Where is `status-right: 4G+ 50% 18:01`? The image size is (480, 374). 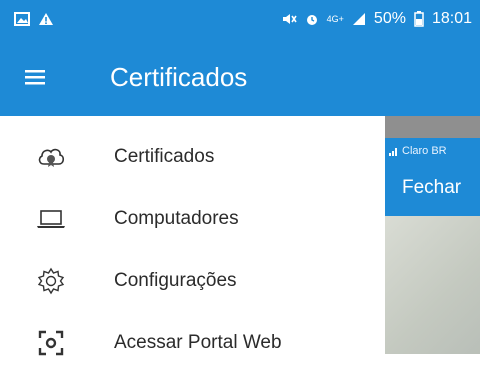
status-right: 4G+ 50% 18:01 is located at coordinates (376, 19).